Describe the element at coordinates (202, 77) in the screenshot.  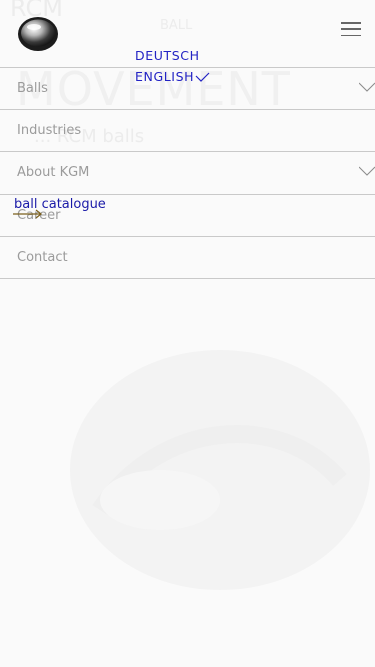
I see `checkmark-icon` at that location.